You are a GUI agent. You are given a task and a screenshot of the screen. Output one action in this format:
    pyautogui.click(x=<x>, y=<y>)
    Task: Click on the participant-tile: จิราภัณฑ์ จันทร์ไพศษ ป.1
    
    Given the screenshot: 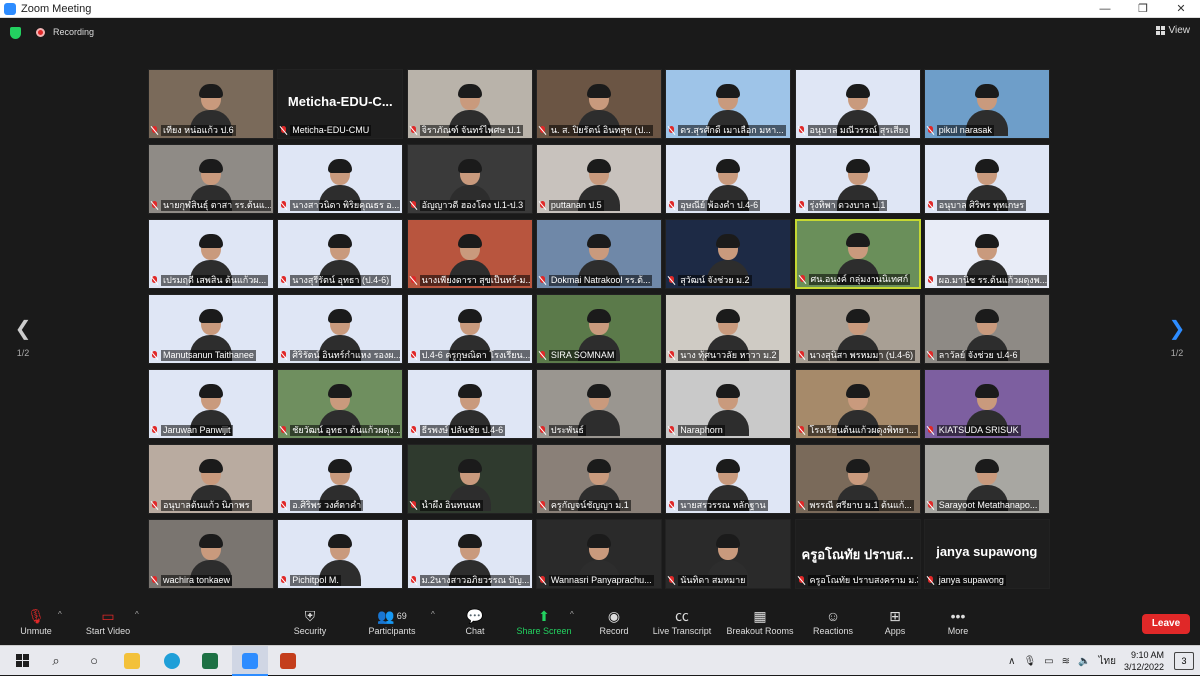 What is the action you would take?
    pyautogui.click(x=469, y=104)
    